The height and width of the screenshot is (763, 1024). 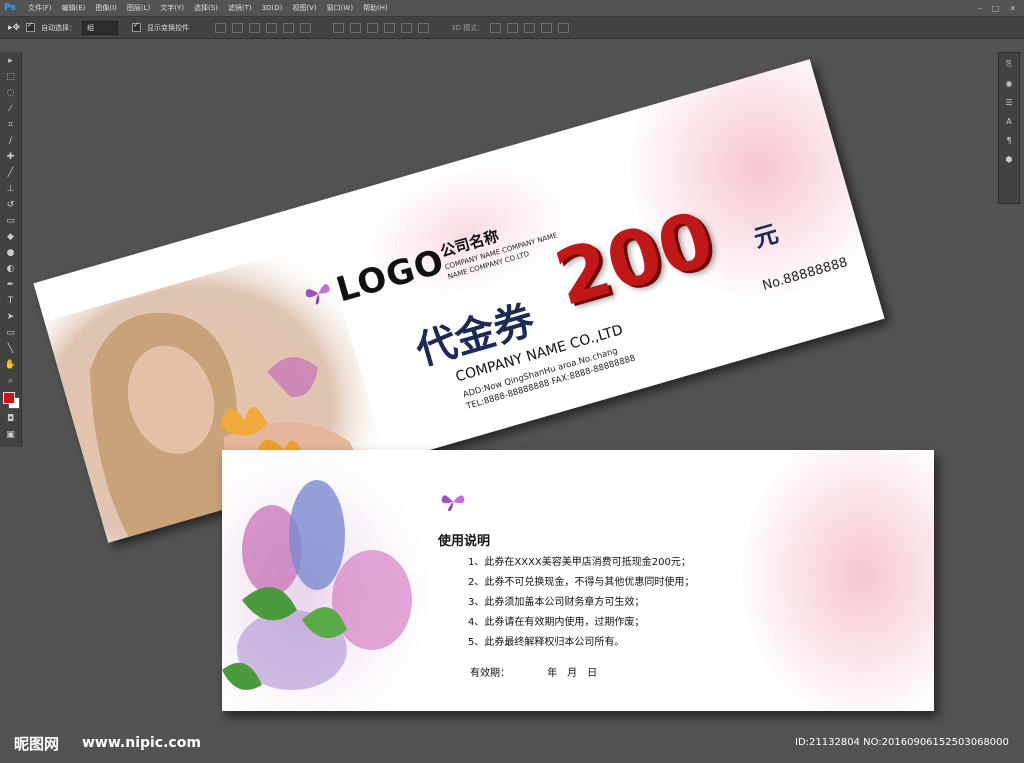 I want to click on line-tool-icon: ╲, so click(x=10, y=348).